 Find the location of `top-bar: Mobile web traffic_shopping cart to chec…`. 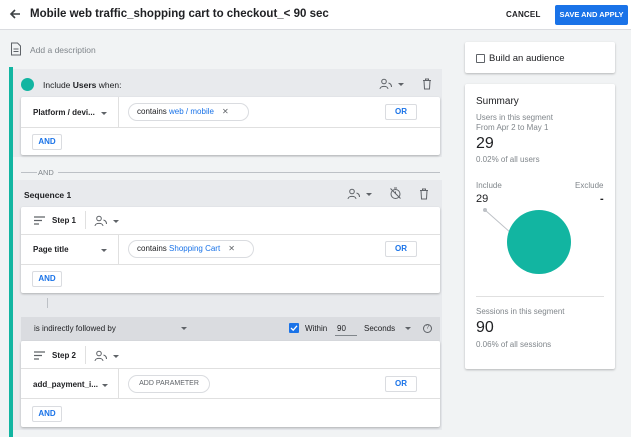

top-bar: Mobile web traffic_shopping cart to chec… is located at coordinates (315, 15).